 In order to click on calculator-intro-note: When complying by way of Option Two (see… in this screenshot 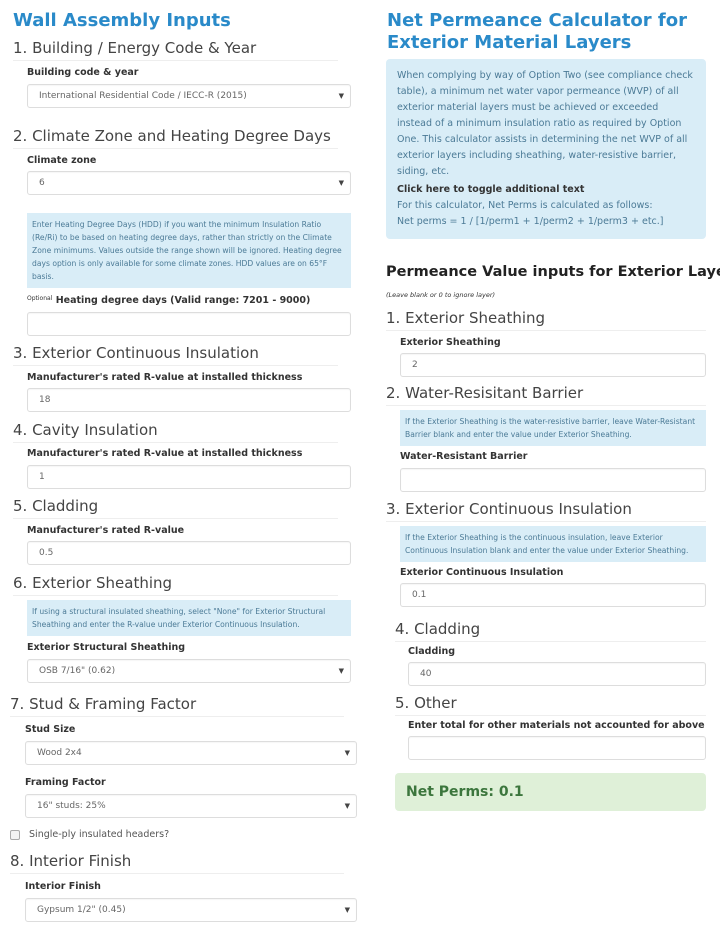, I will do `click(546, 149)`.